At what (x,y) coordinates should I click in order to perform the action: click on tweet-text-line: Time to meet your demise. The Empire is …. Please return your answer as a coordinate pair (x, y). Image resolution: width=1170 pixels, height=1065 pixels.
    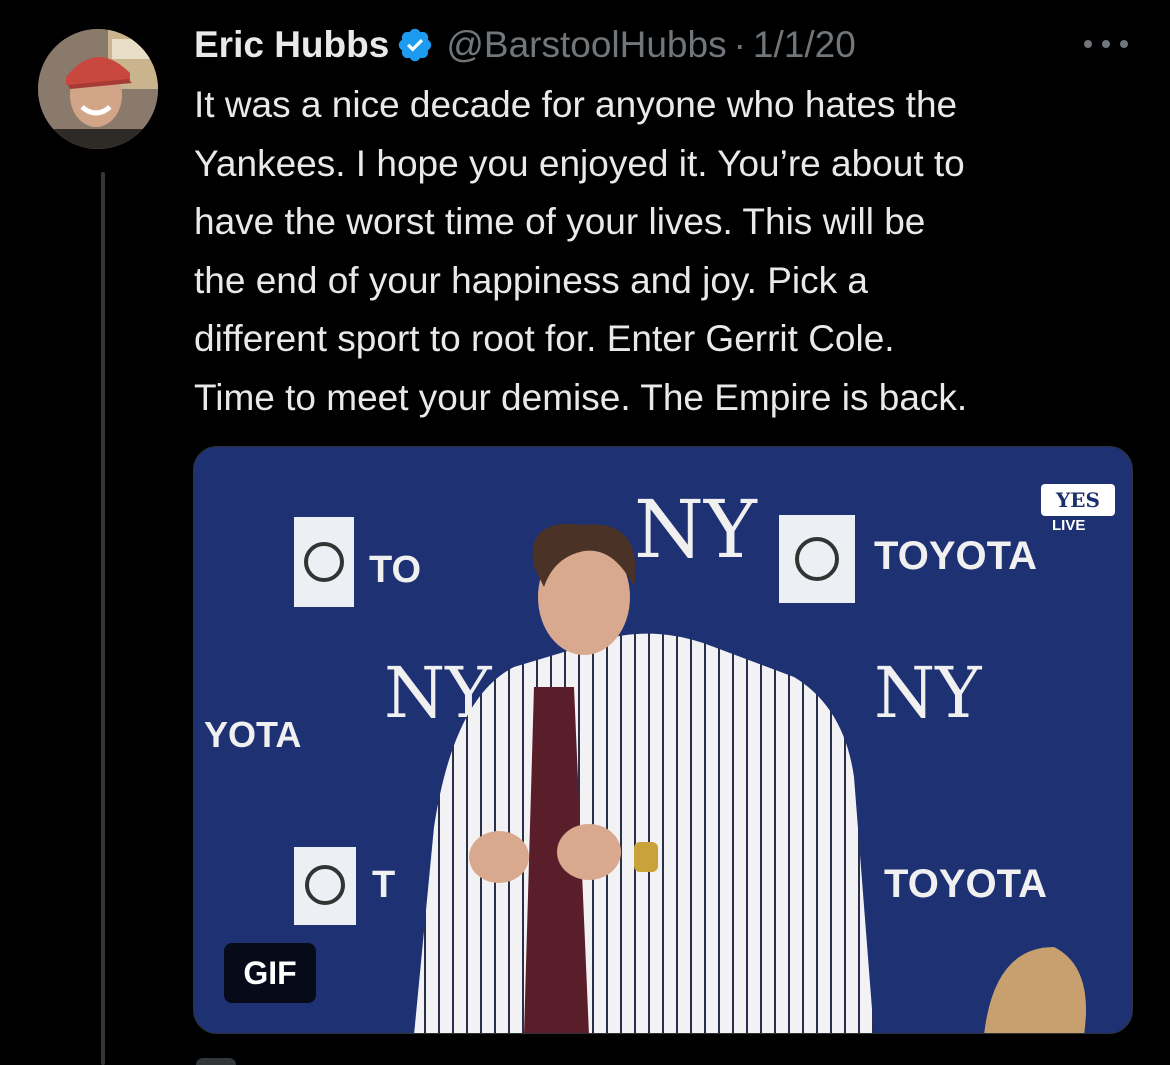
    Looking at the image, I should click on (581, 397).